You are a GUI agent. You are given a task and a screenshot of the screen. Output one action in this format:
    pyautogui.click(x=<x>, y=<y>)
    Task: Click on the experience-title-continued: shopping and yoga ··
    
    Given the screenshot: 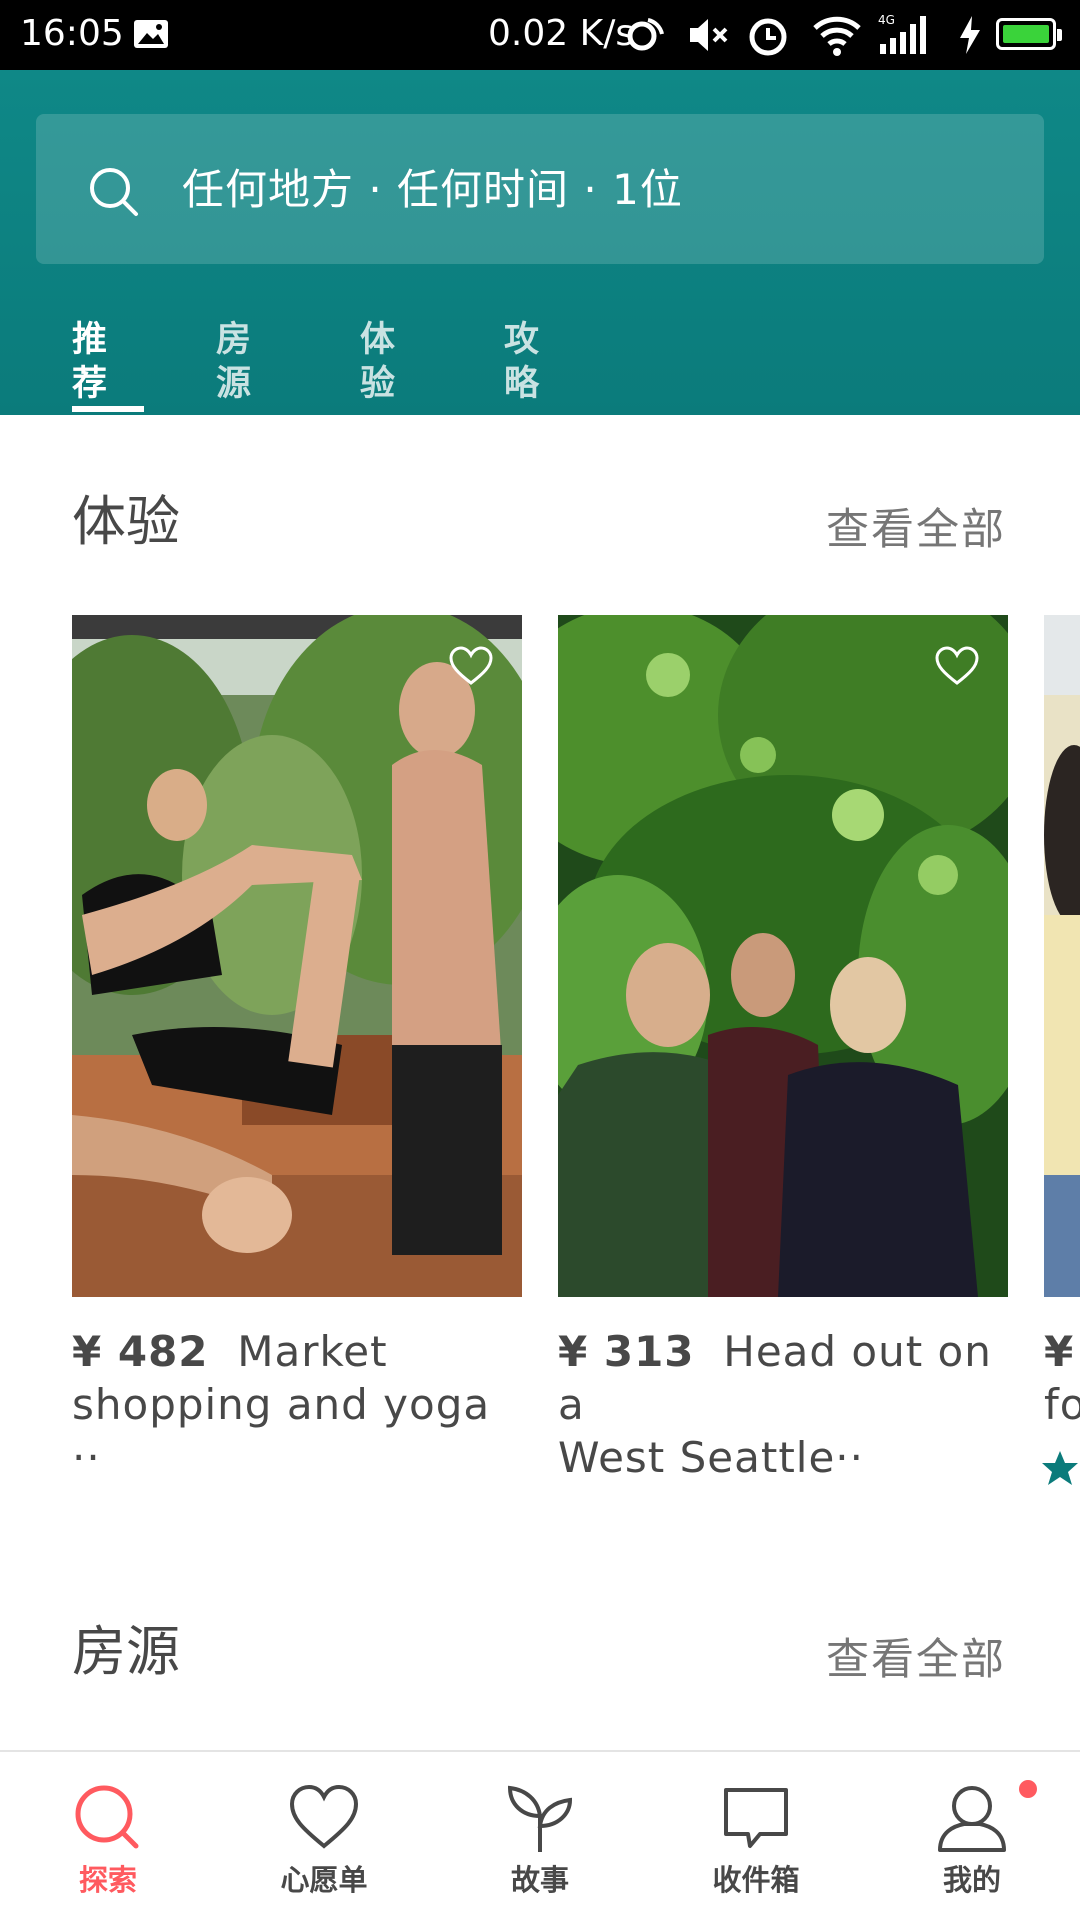 What is the action you would take?
    pyautogui.click(x=281, y=1431)
    